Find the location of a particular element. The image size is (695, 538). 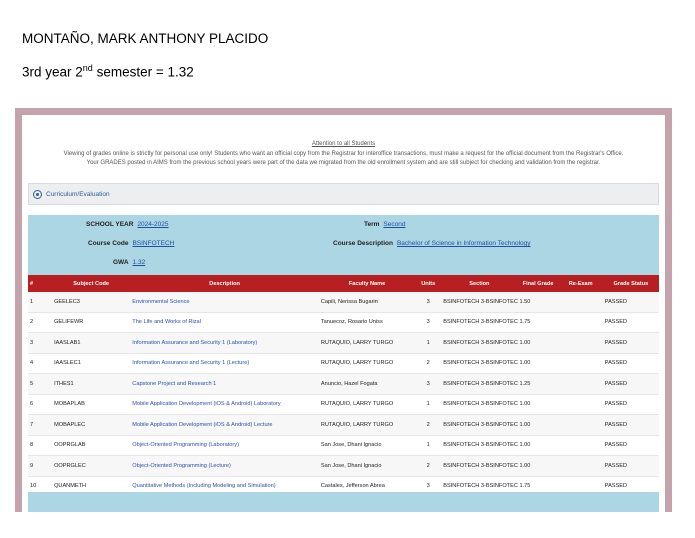

school-year-label: SCHOOL YEAR is located at coordinates (110, 224).